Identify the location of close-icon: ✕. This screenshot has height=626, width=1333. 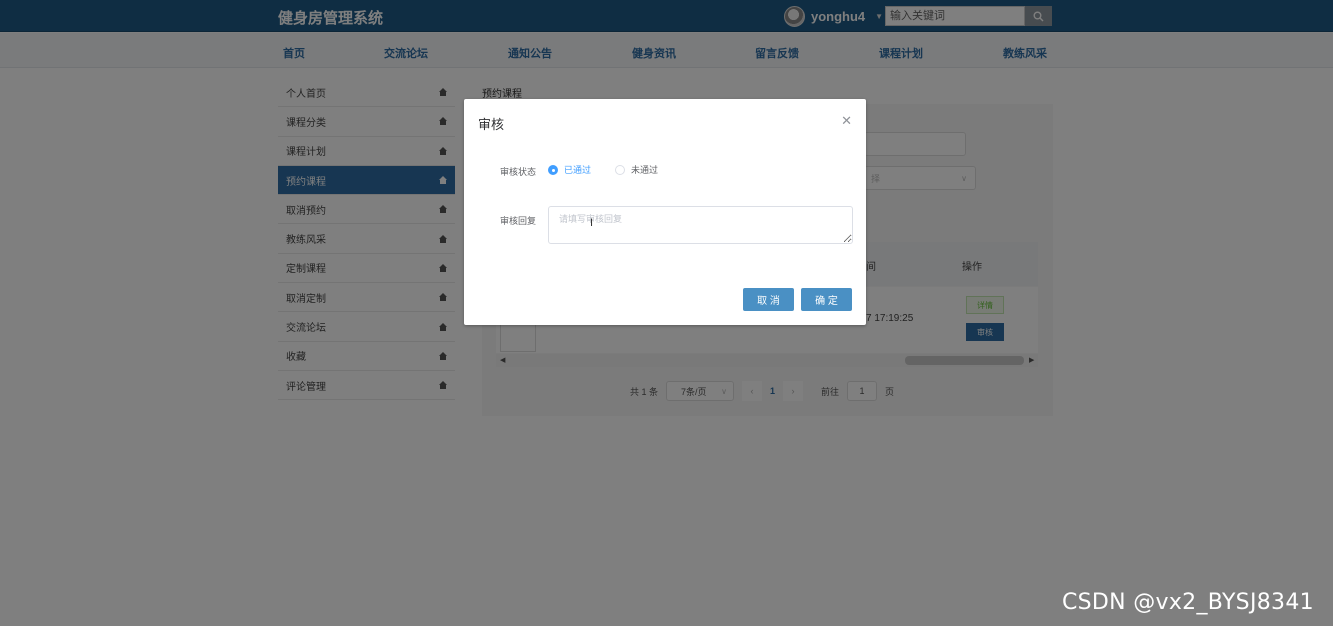
(846, 121).